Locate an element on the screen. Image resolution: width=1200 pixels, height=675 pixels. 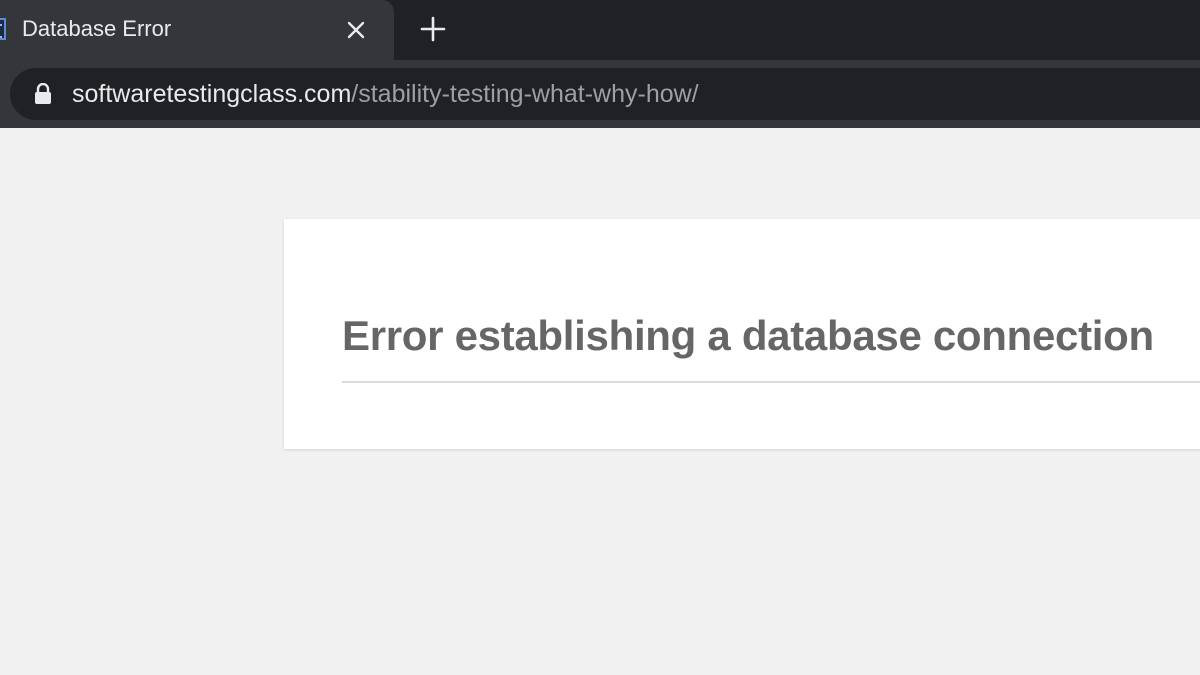
tab-title: Database Error is located at coordinates (97, 28).